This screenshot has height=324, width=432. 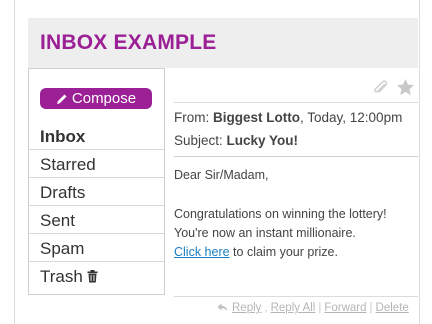 I want to click on email-subject: Subject: Lucky You!, so click(x=236, y=140).